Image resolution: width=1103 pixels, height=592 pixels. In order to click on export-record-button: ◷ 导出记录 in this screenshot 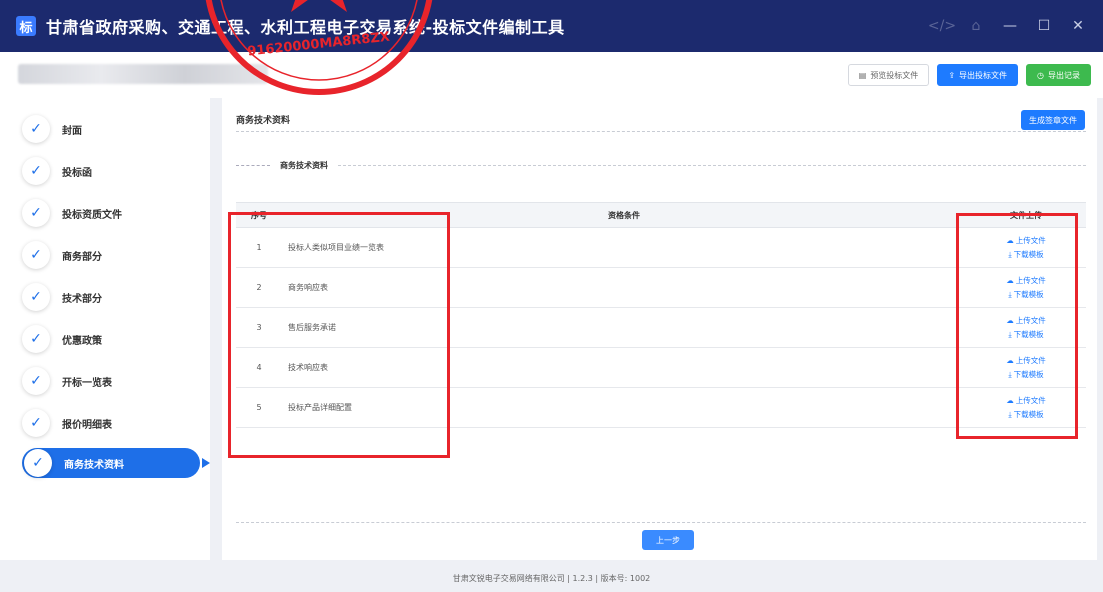, I will do `click(1058, 75)`.